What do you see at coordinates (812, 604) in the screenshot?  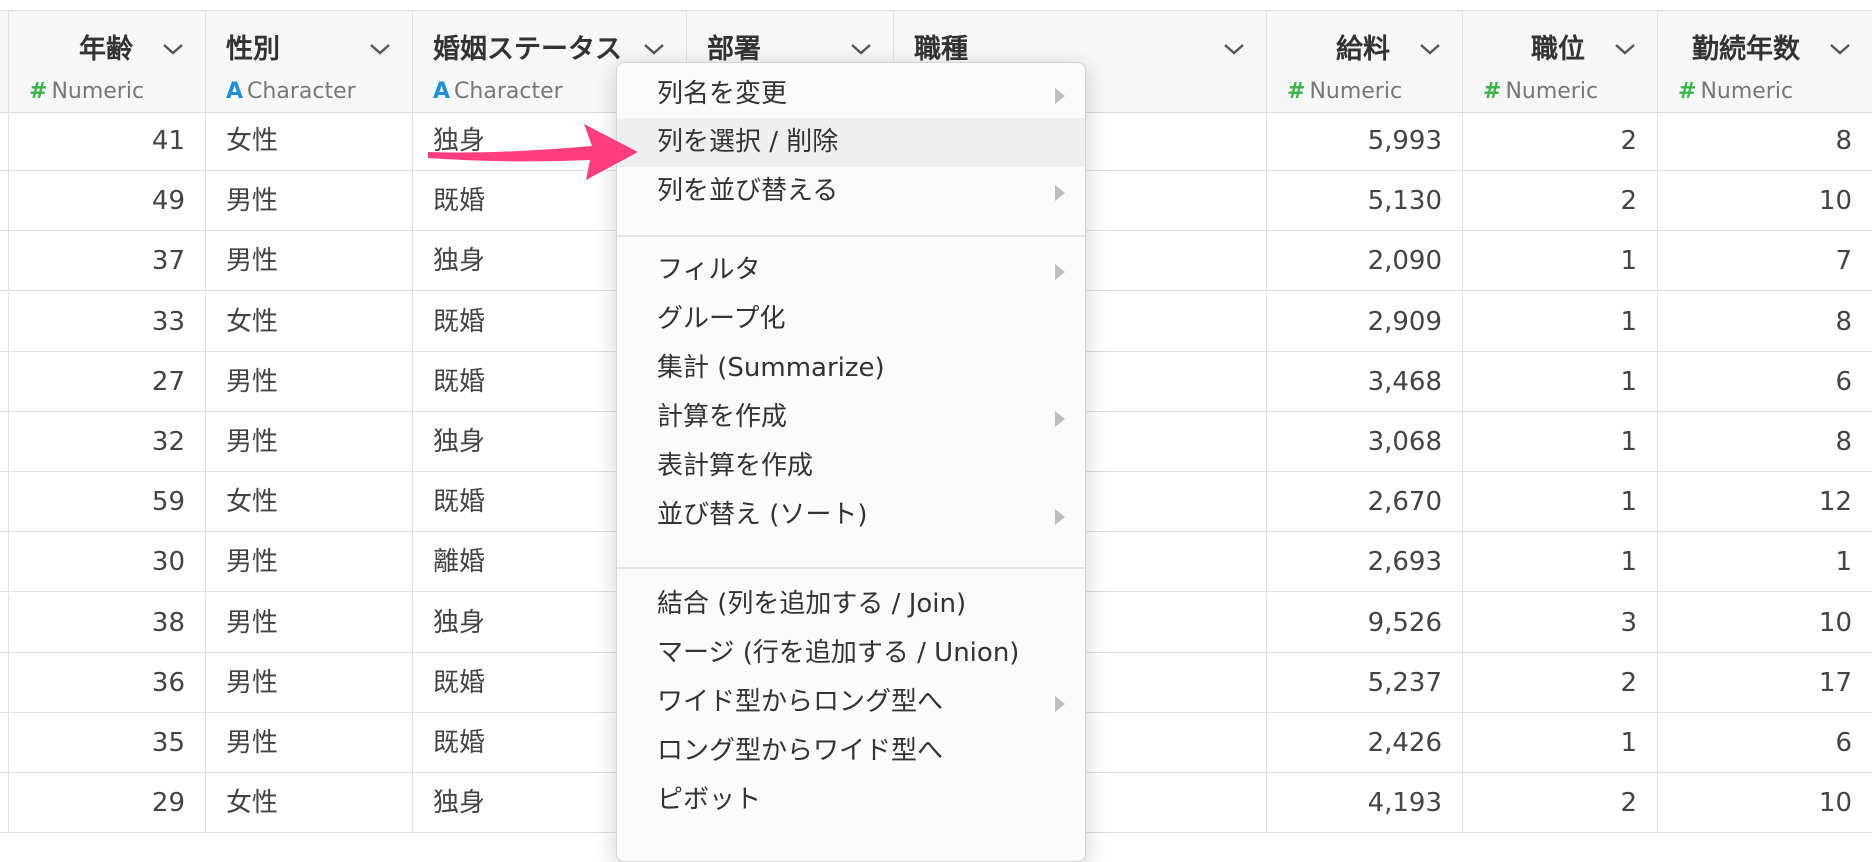 I see `menu-item-label: 結合 (列を追加する / Join)` at bounding box center [812, 604].